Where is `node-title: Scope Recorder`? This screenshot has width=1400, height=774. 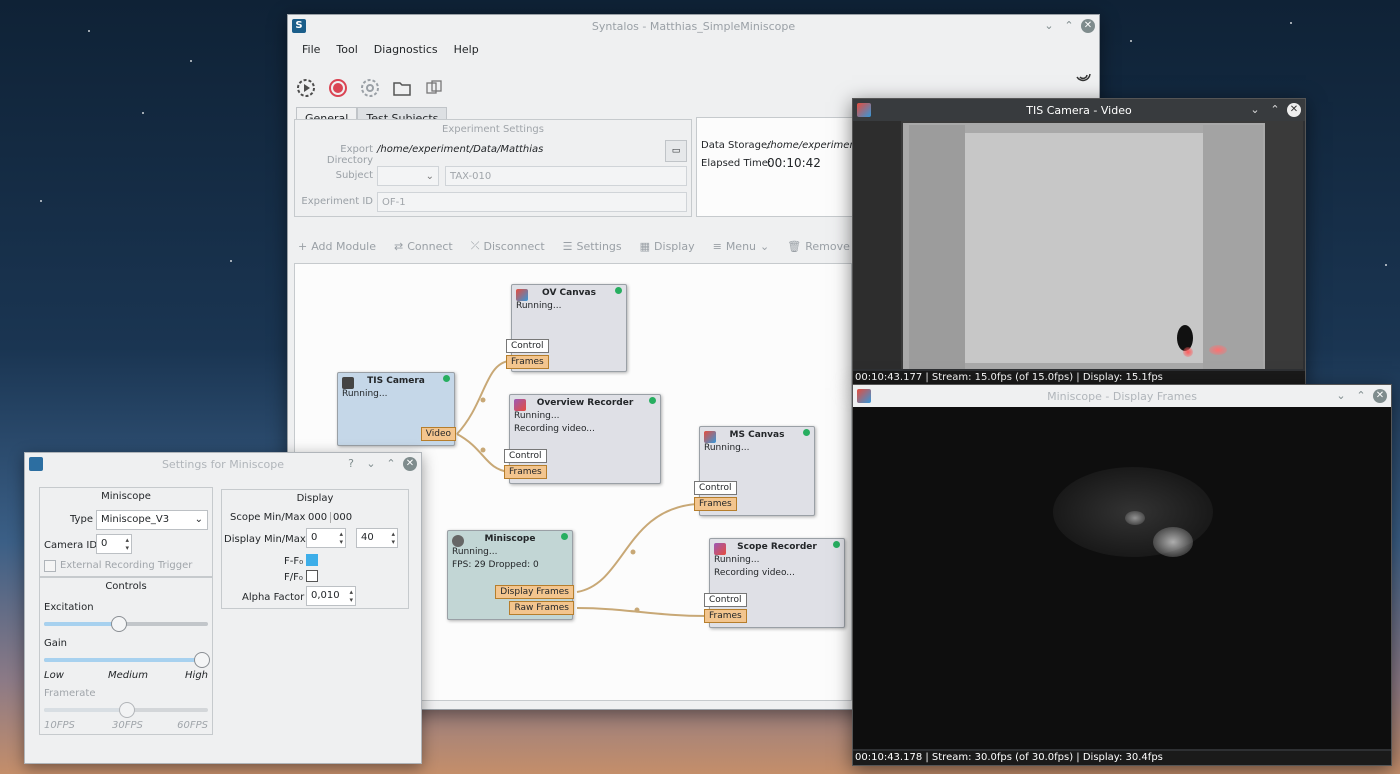
node-title: Scope Recorder is located at coordinates (777, 547).